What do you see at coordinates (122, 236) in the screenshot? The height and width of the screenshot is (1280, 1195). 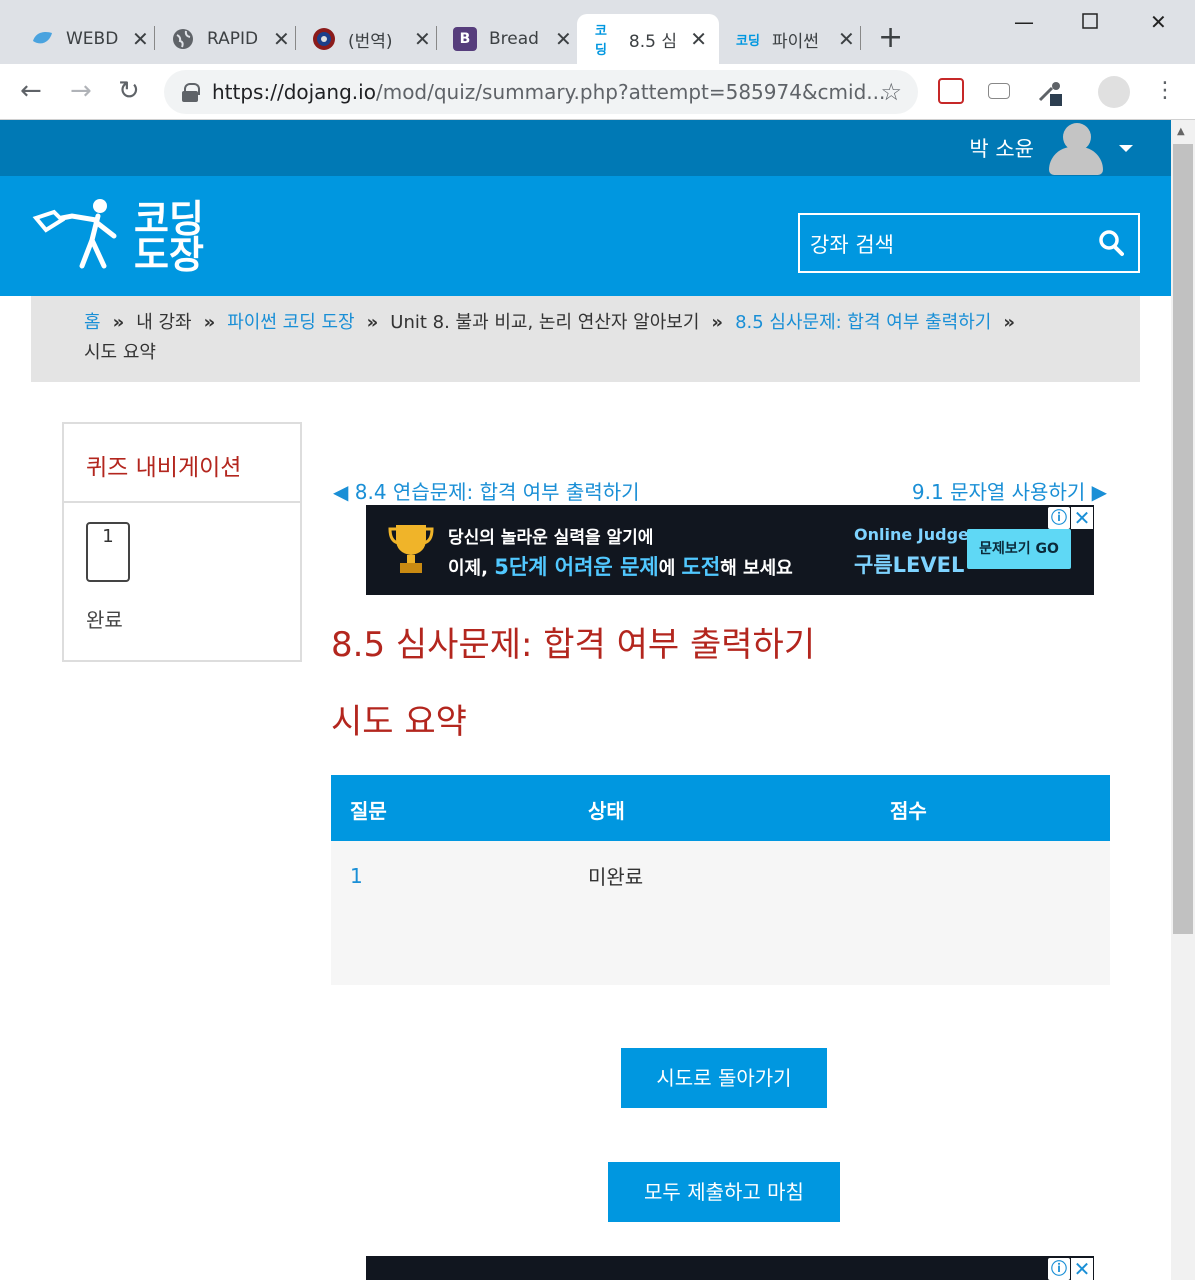 I see `site-logo: 코딩 도장` at bounding box center [122, 236].